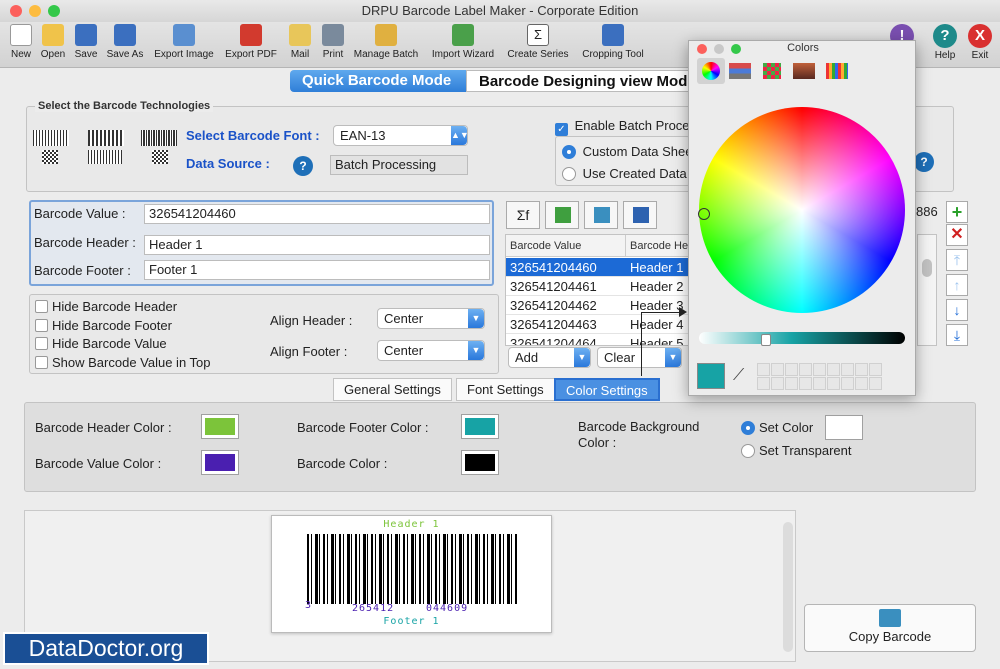 The height and width of the screenshot is (669, 1000). What do you see at coordinates (957, 310) in the screenshot?
I see `move-down-icon: ↓` at bounding box center [957, 310].